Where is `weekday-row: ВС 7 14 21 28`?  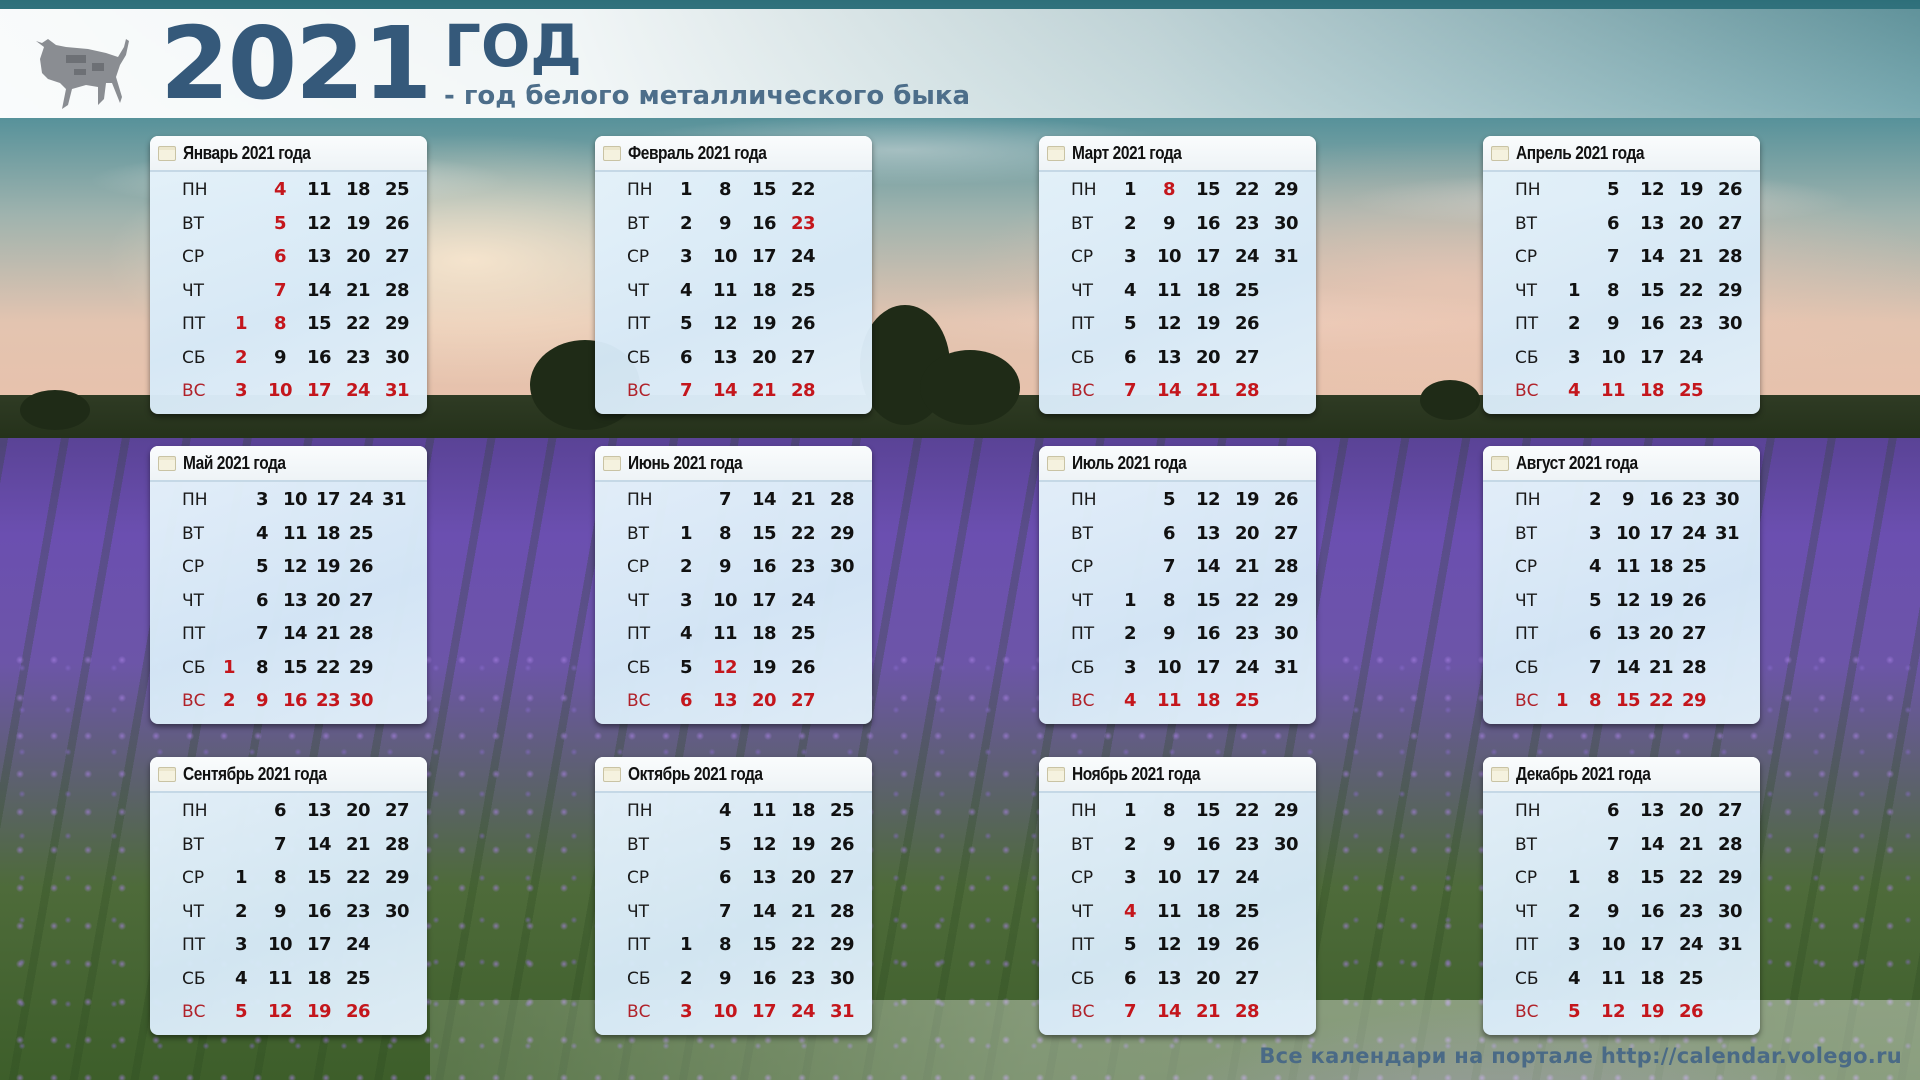
weekday-row: ВС 7 14 21 28 is located at coordinates (1177, 392).